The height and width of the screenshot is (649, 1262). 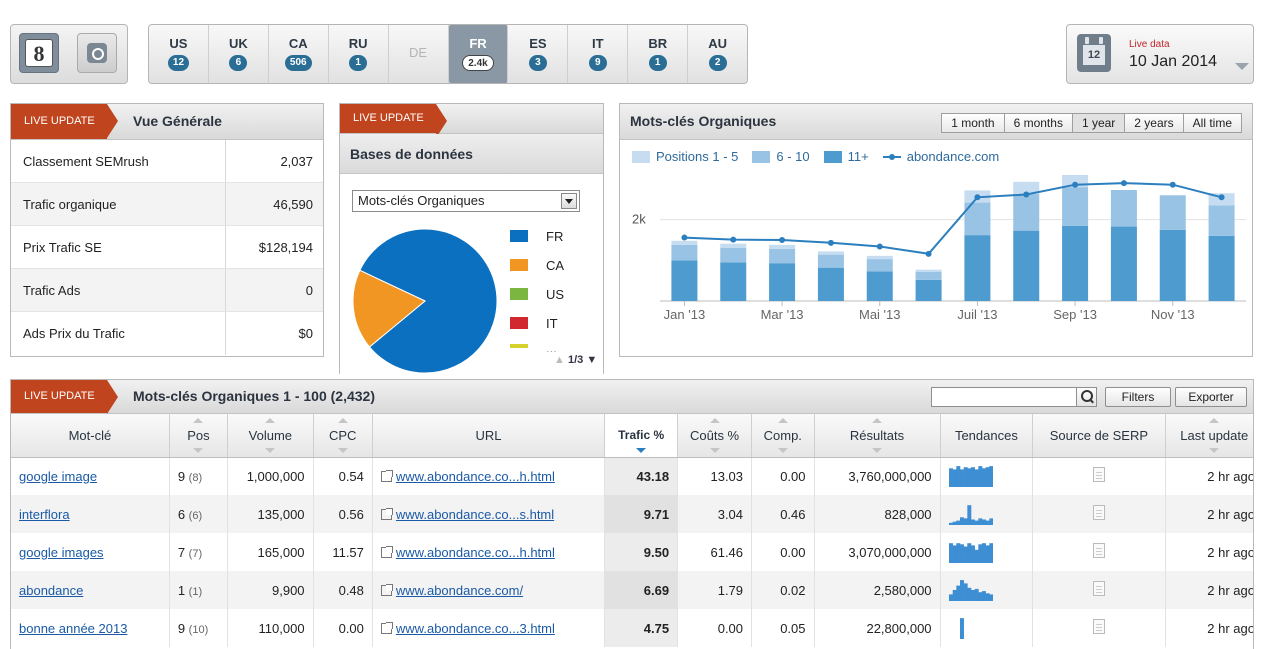 I want to click on col-results: Résultats, so click(x=877, y=436).